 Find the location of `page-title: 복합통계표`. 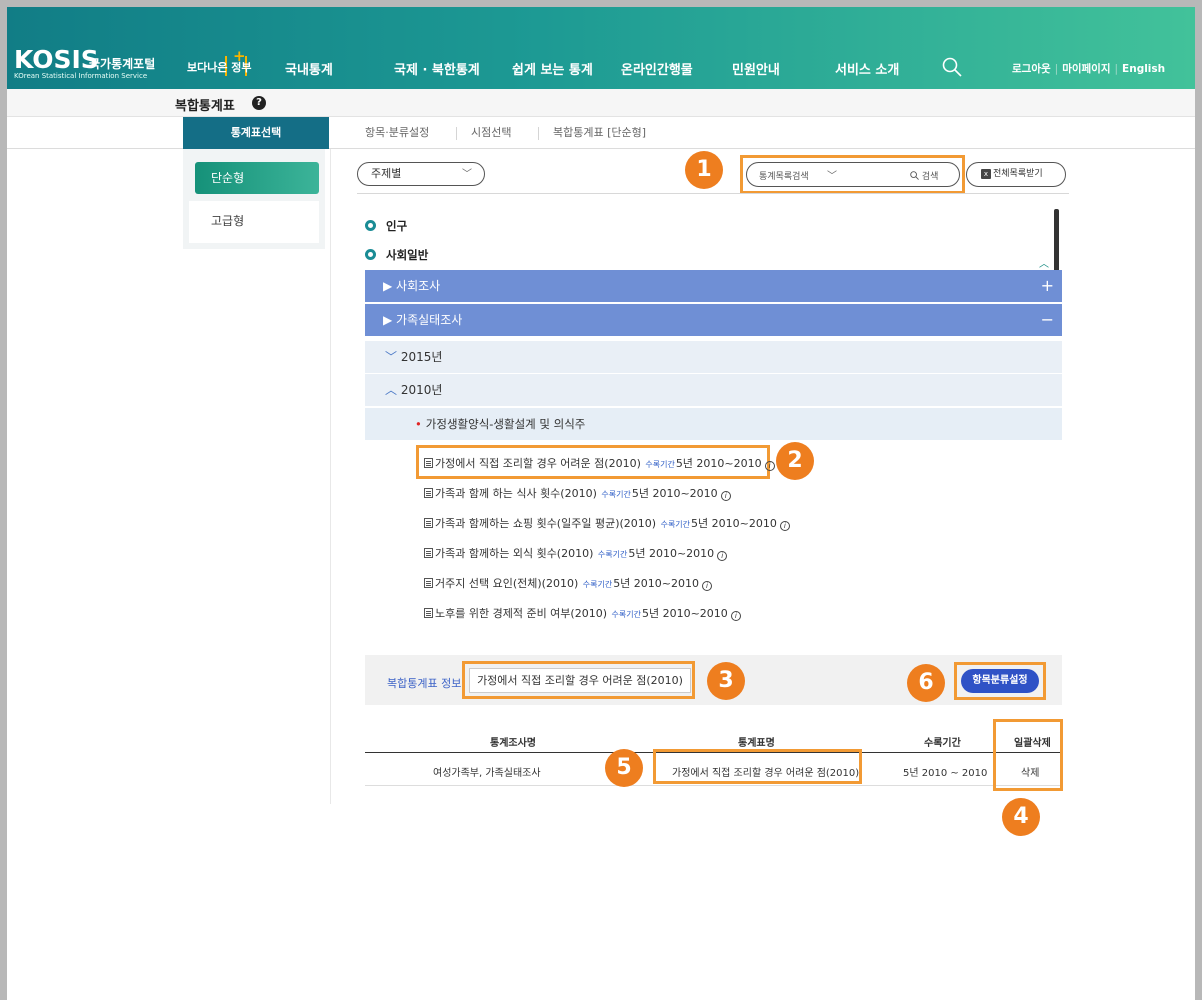

page-title: 복합통계표 is located at coordinates (205, 106).